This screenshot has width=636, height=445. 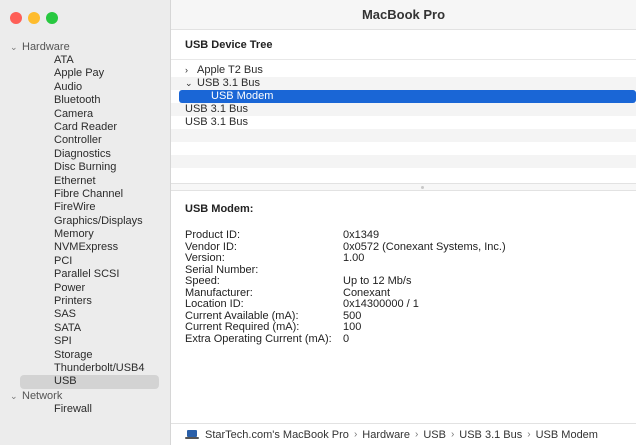 I want to click on sidebar-item-sas: SAS, so click(x=85, y=314).